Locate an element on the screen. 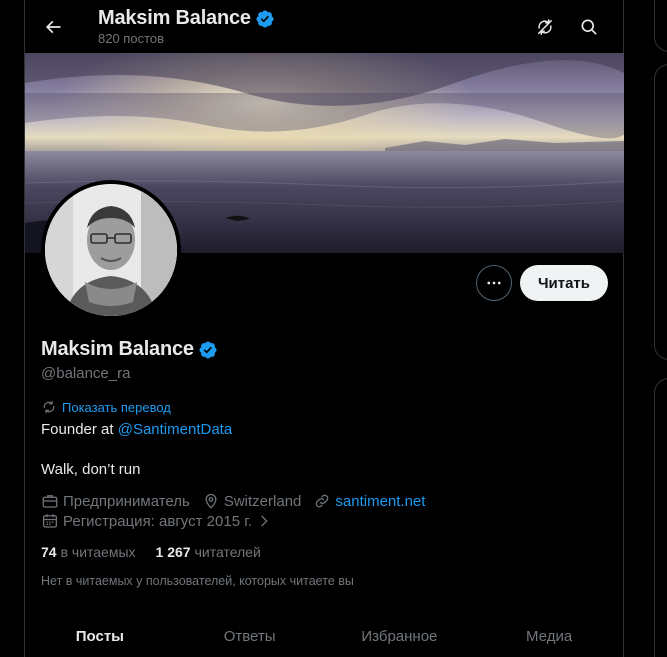 This screenshot has height=657, width=667. bio-line-1: Founder at @SantimentData is located at coordinates (136, 429).